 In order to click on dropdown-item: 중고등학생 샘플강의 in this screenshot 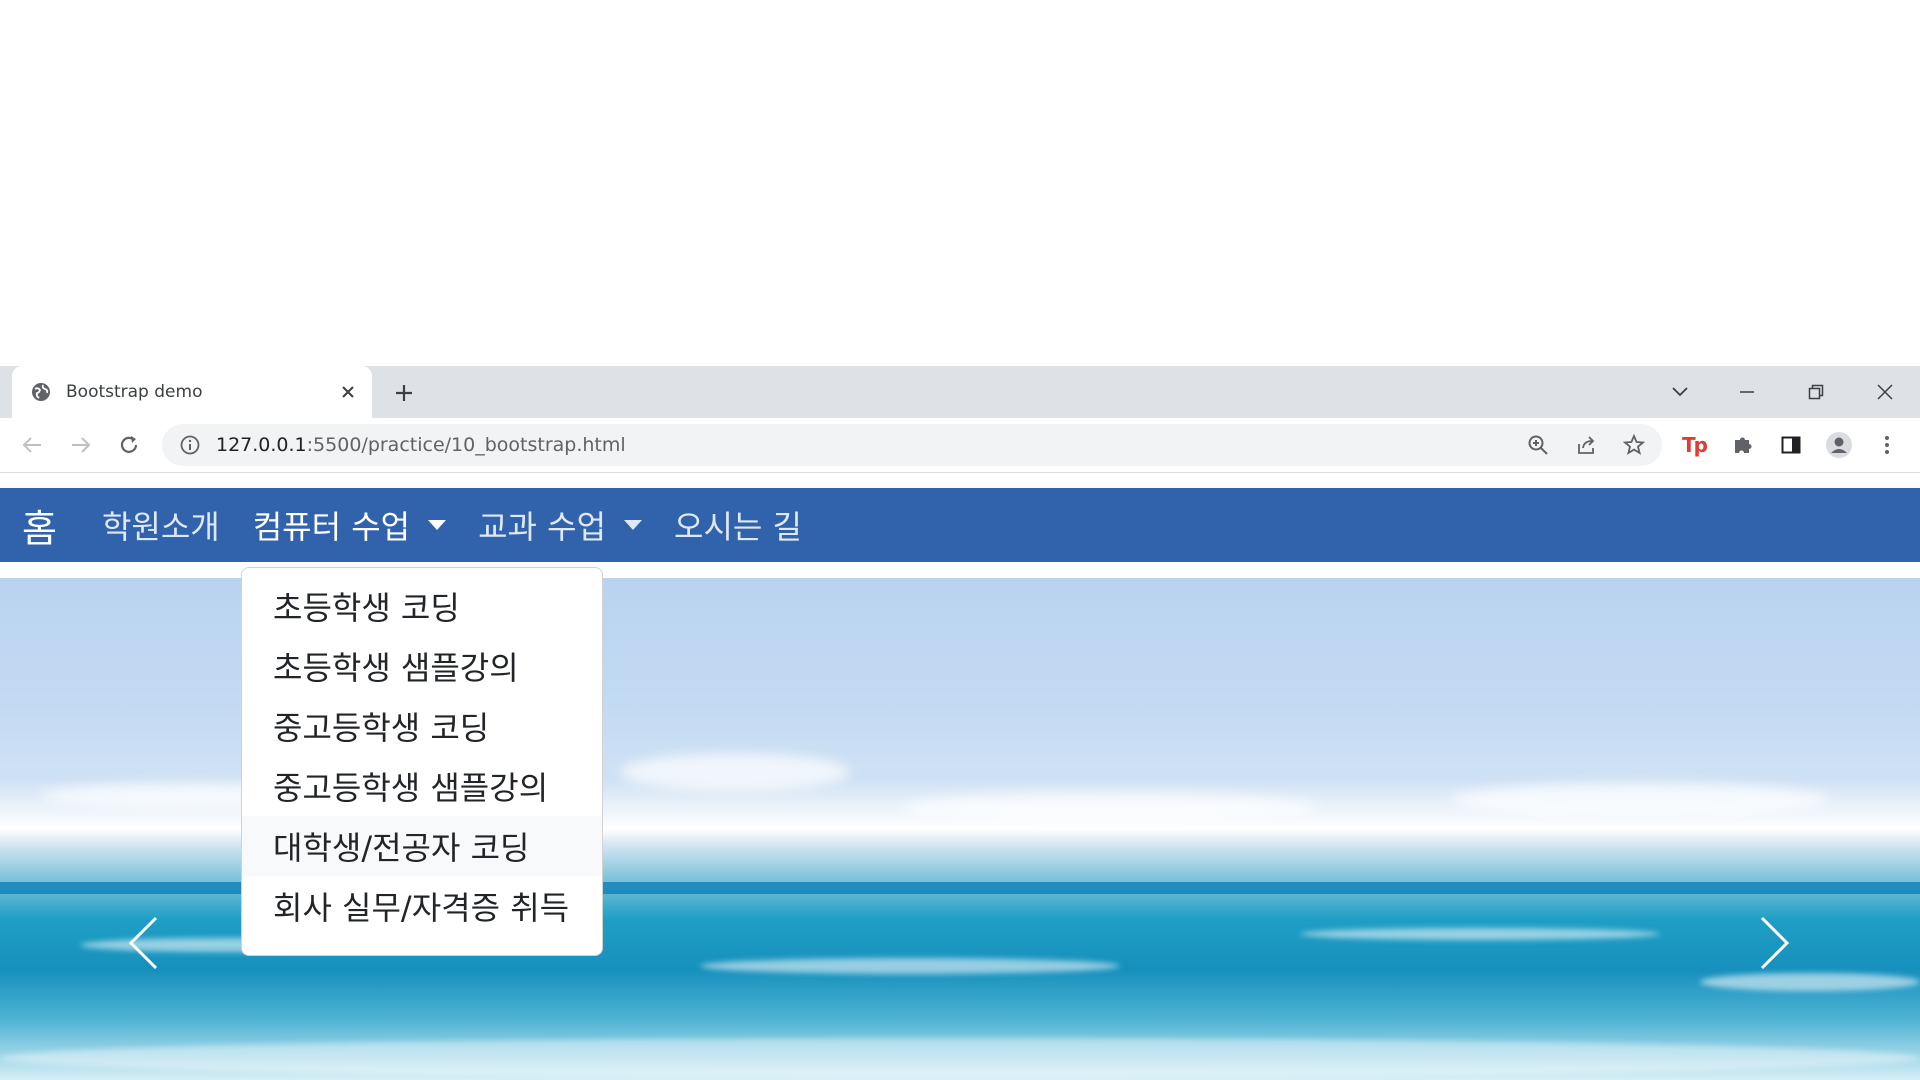, I will do `click(422, 786)`.